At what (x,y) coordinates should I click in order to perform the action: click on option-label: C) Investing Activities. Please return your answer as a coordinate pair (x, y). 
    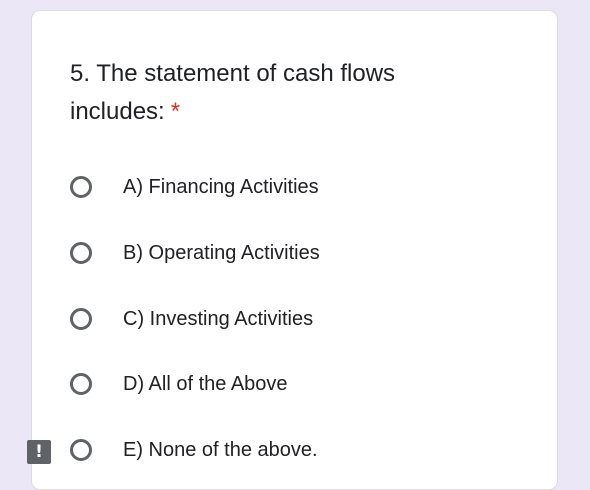
    Looking at the image, I should click on (218, 318).